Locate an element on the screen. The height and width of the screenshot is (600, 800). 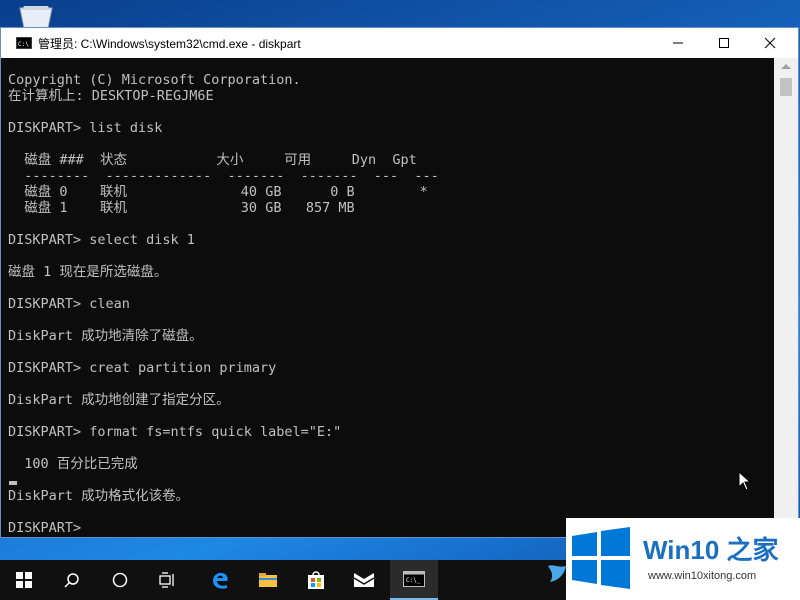
console-line: DISKPART> list disk is located at coordinates (85, 128).